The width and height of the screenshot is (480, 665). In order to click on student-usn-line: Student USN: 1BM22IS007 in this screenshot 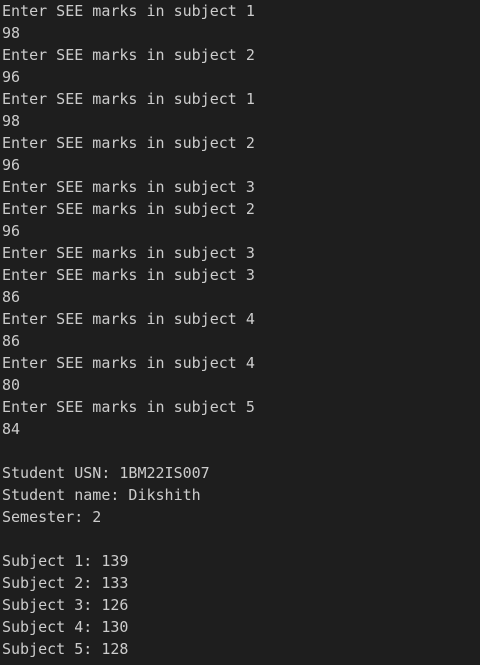, I will do `click(106, 473)`.